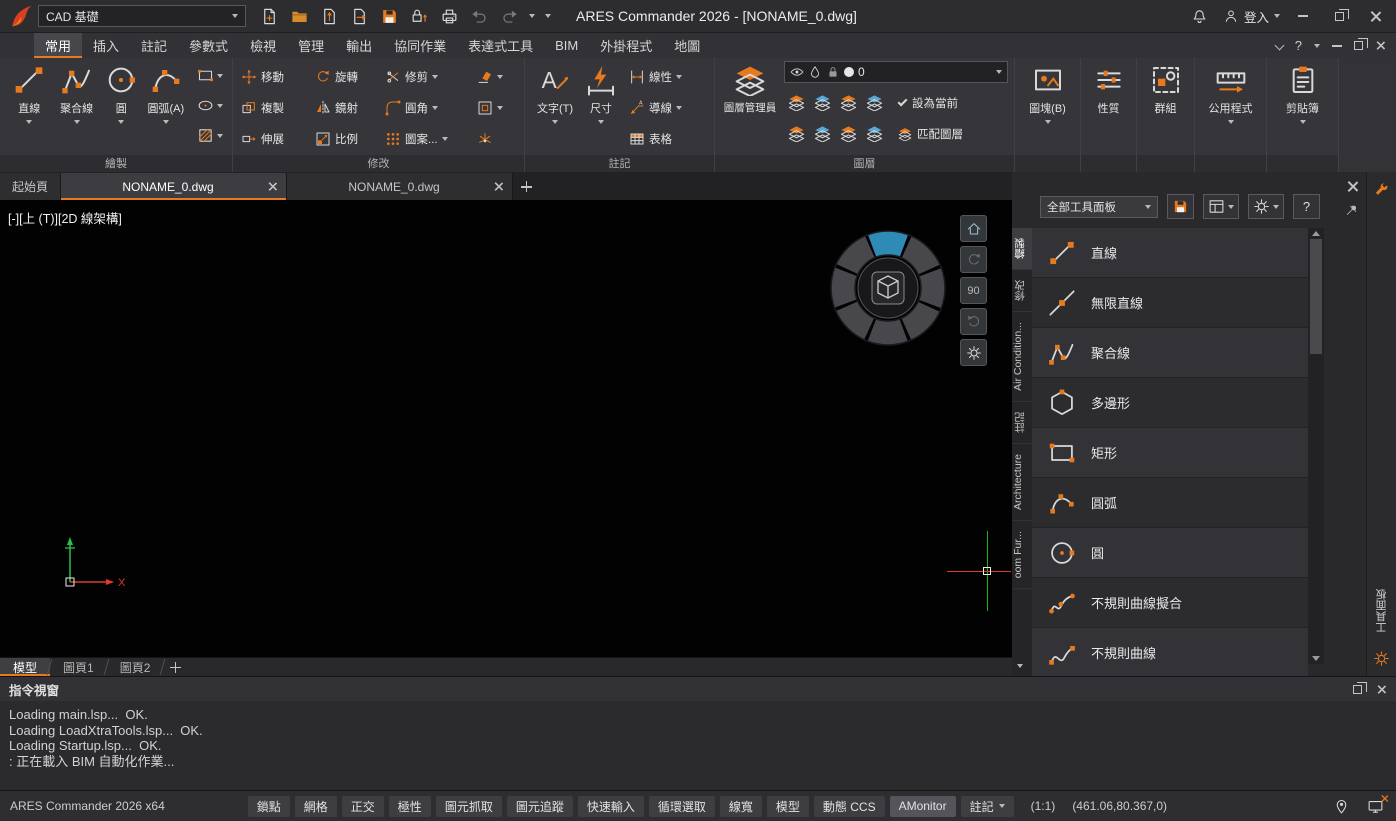 This screenshot has height=821, width=1396. I want to click on rotate-button: 旋轉, so click(348, 77).